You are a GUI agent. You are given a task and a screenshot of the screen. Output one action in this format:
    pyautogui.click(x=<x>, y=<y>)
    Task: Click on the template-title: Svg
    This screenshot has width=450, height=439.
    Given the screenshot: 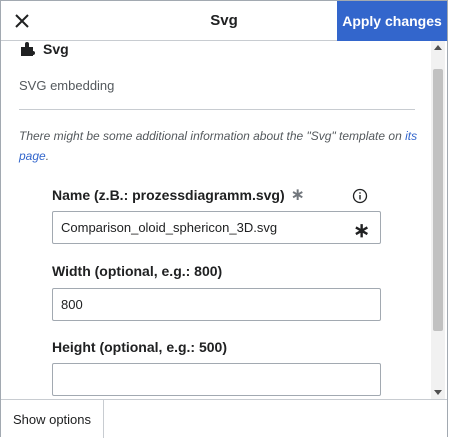 What is the action you would take?
    pyautogui.click(x=56, y=49)
    